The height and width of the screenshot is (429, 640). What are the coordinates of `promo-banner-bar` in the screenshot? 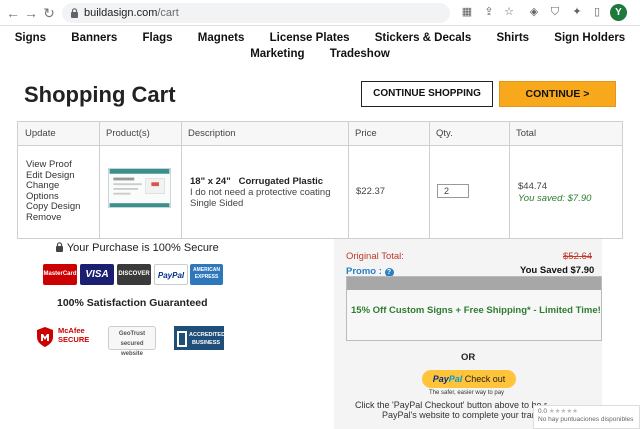 It's located at (474, 283).